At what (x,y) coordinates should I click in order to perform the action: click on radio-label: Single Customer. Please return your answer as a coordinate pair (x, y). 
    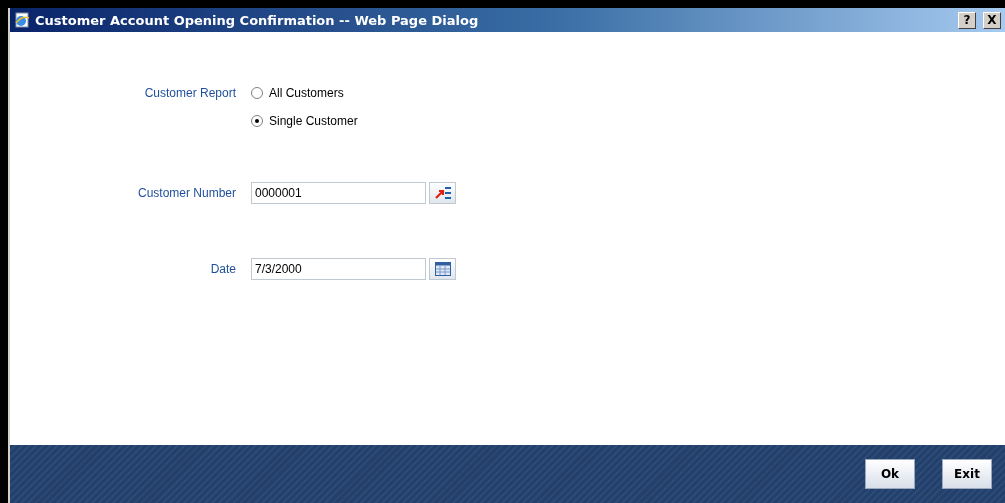
    Looking at the image, I should click on (313, 121).